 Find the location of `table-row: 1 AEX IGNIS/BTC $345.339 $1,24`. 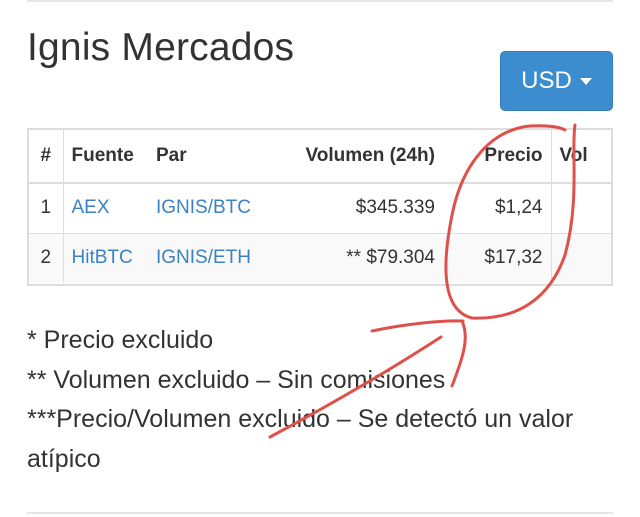

table-row: 1 AEX IGNIS/BTC $345.339 $1,24 is located at coordinates (320, 208).